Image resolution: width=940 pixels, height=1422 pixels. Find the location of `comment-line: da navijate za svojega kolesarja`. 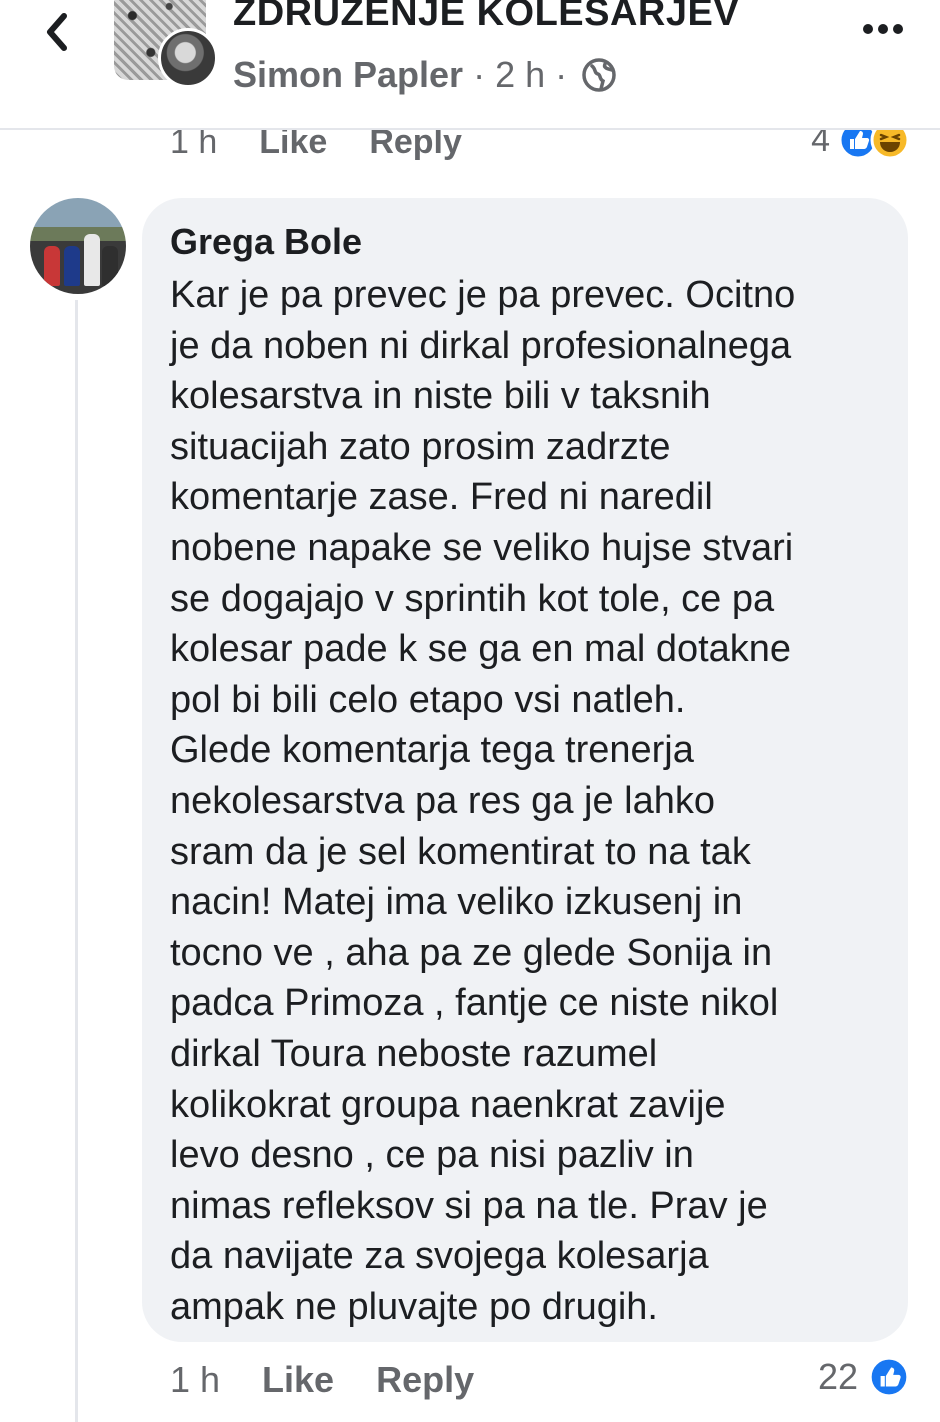

comment-line: da navijate za svojega kolesarja is located at coordinates (439, 1256).